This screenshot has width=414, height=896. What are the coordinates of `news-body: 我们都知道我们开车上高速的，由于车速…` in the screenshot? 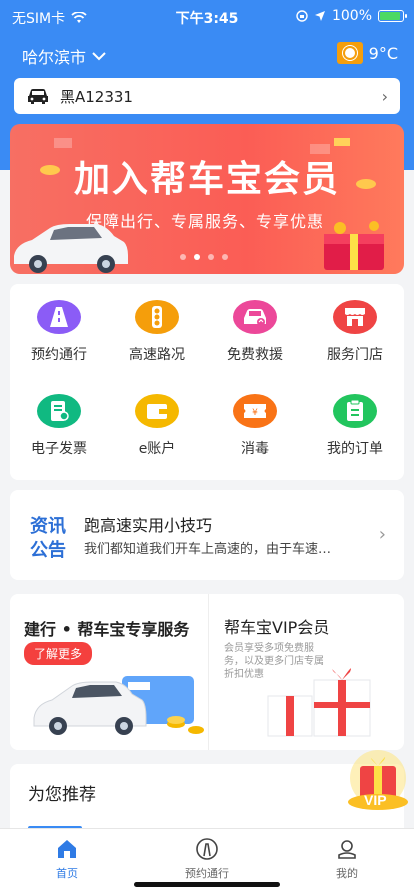 It's located at (208, 549).